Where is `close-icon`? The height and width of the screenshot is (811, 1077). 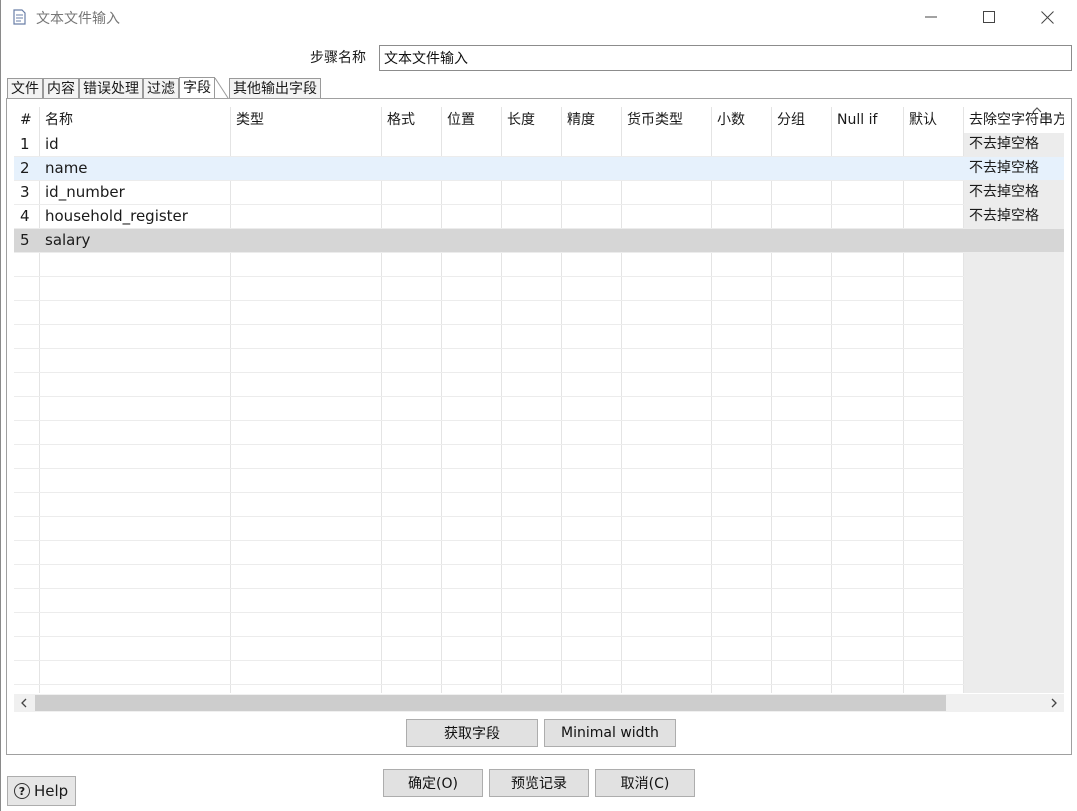
close-icon is located at coordinates (1047, 17).